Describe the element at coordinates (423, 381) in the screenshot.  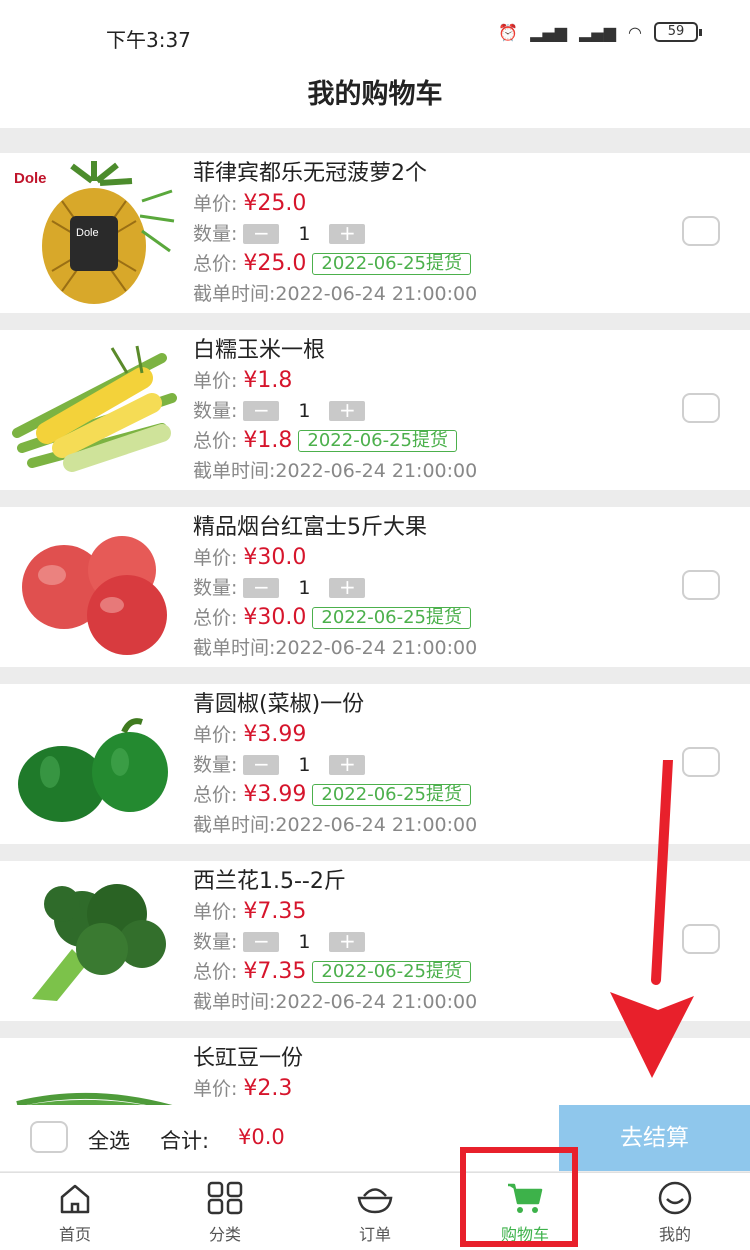
I see `unit-price-row: 单价: ¥1.8` at that location.